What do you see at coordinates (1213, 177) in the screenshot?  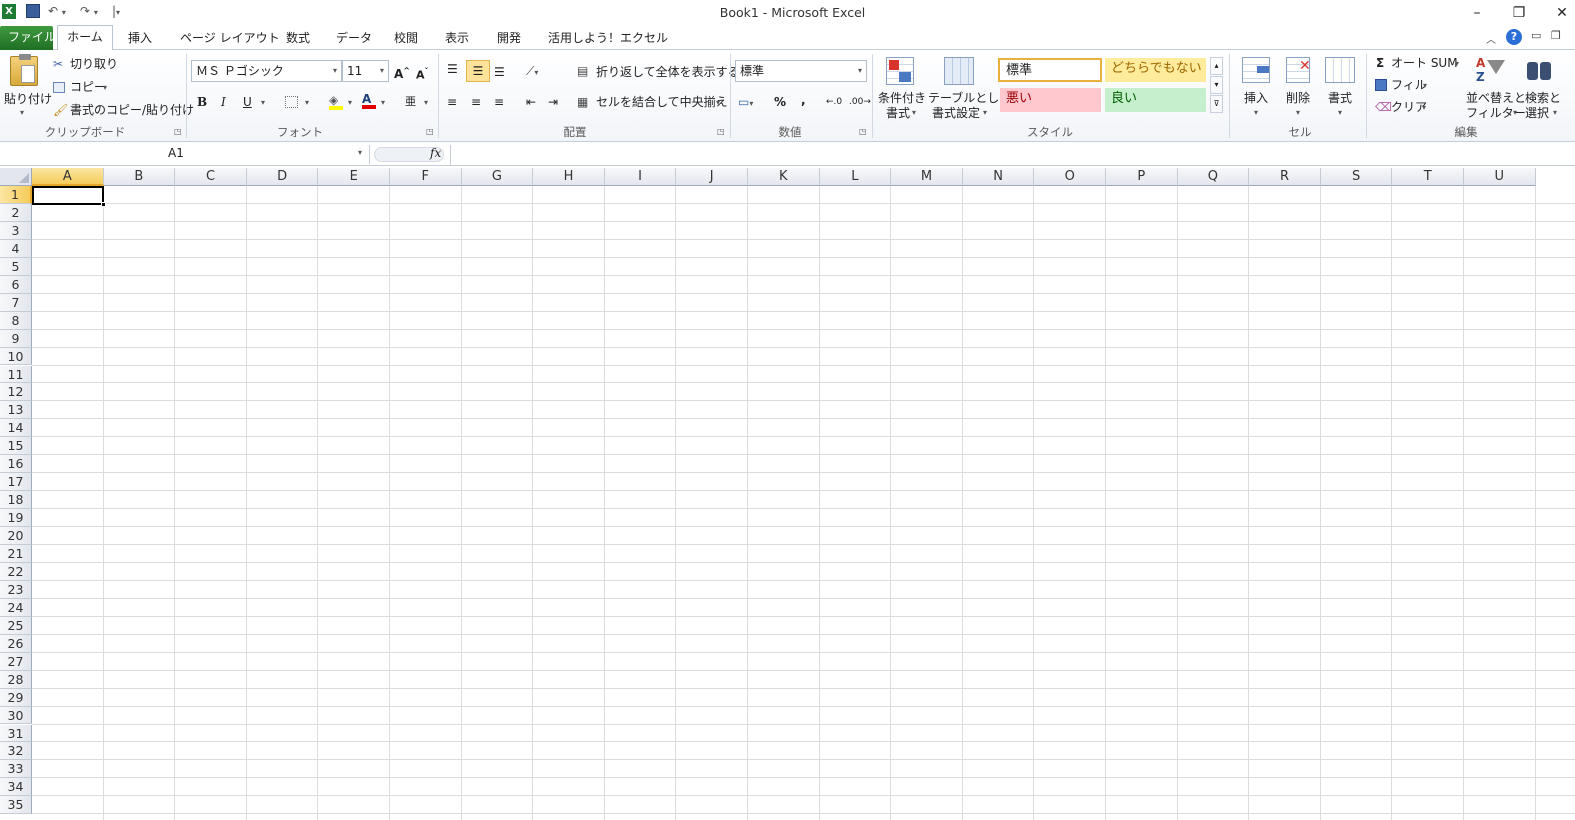 I see `column-header-q: Q` at bounding box center [1213, 177].